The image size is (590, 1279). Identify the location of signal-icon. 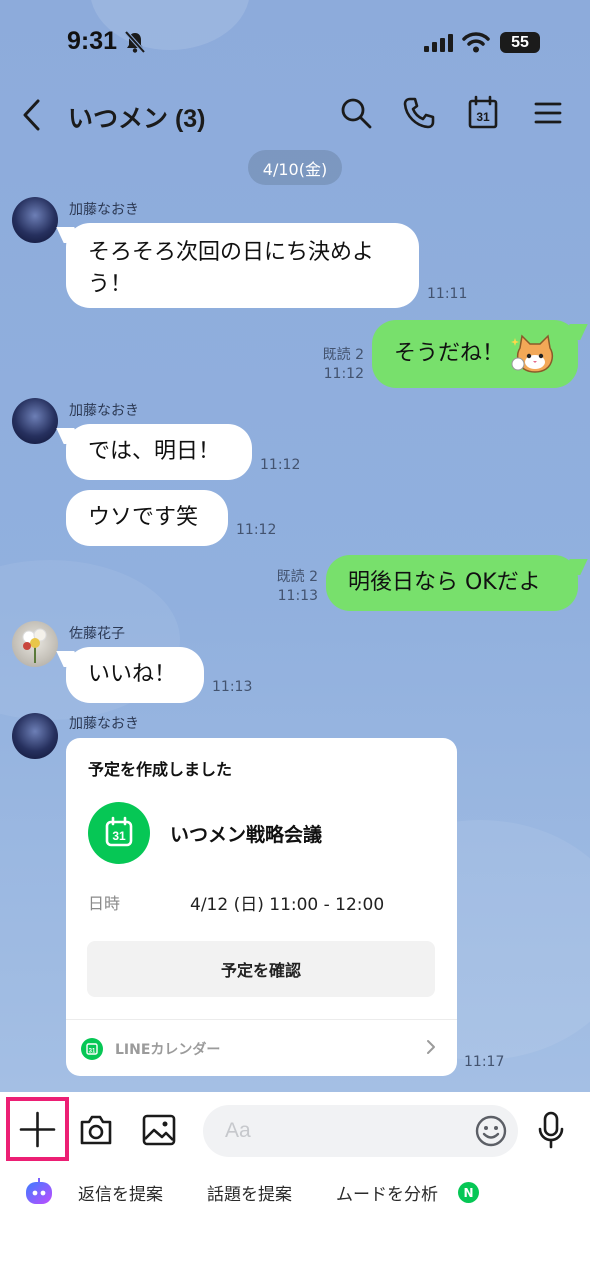
(438, 43).